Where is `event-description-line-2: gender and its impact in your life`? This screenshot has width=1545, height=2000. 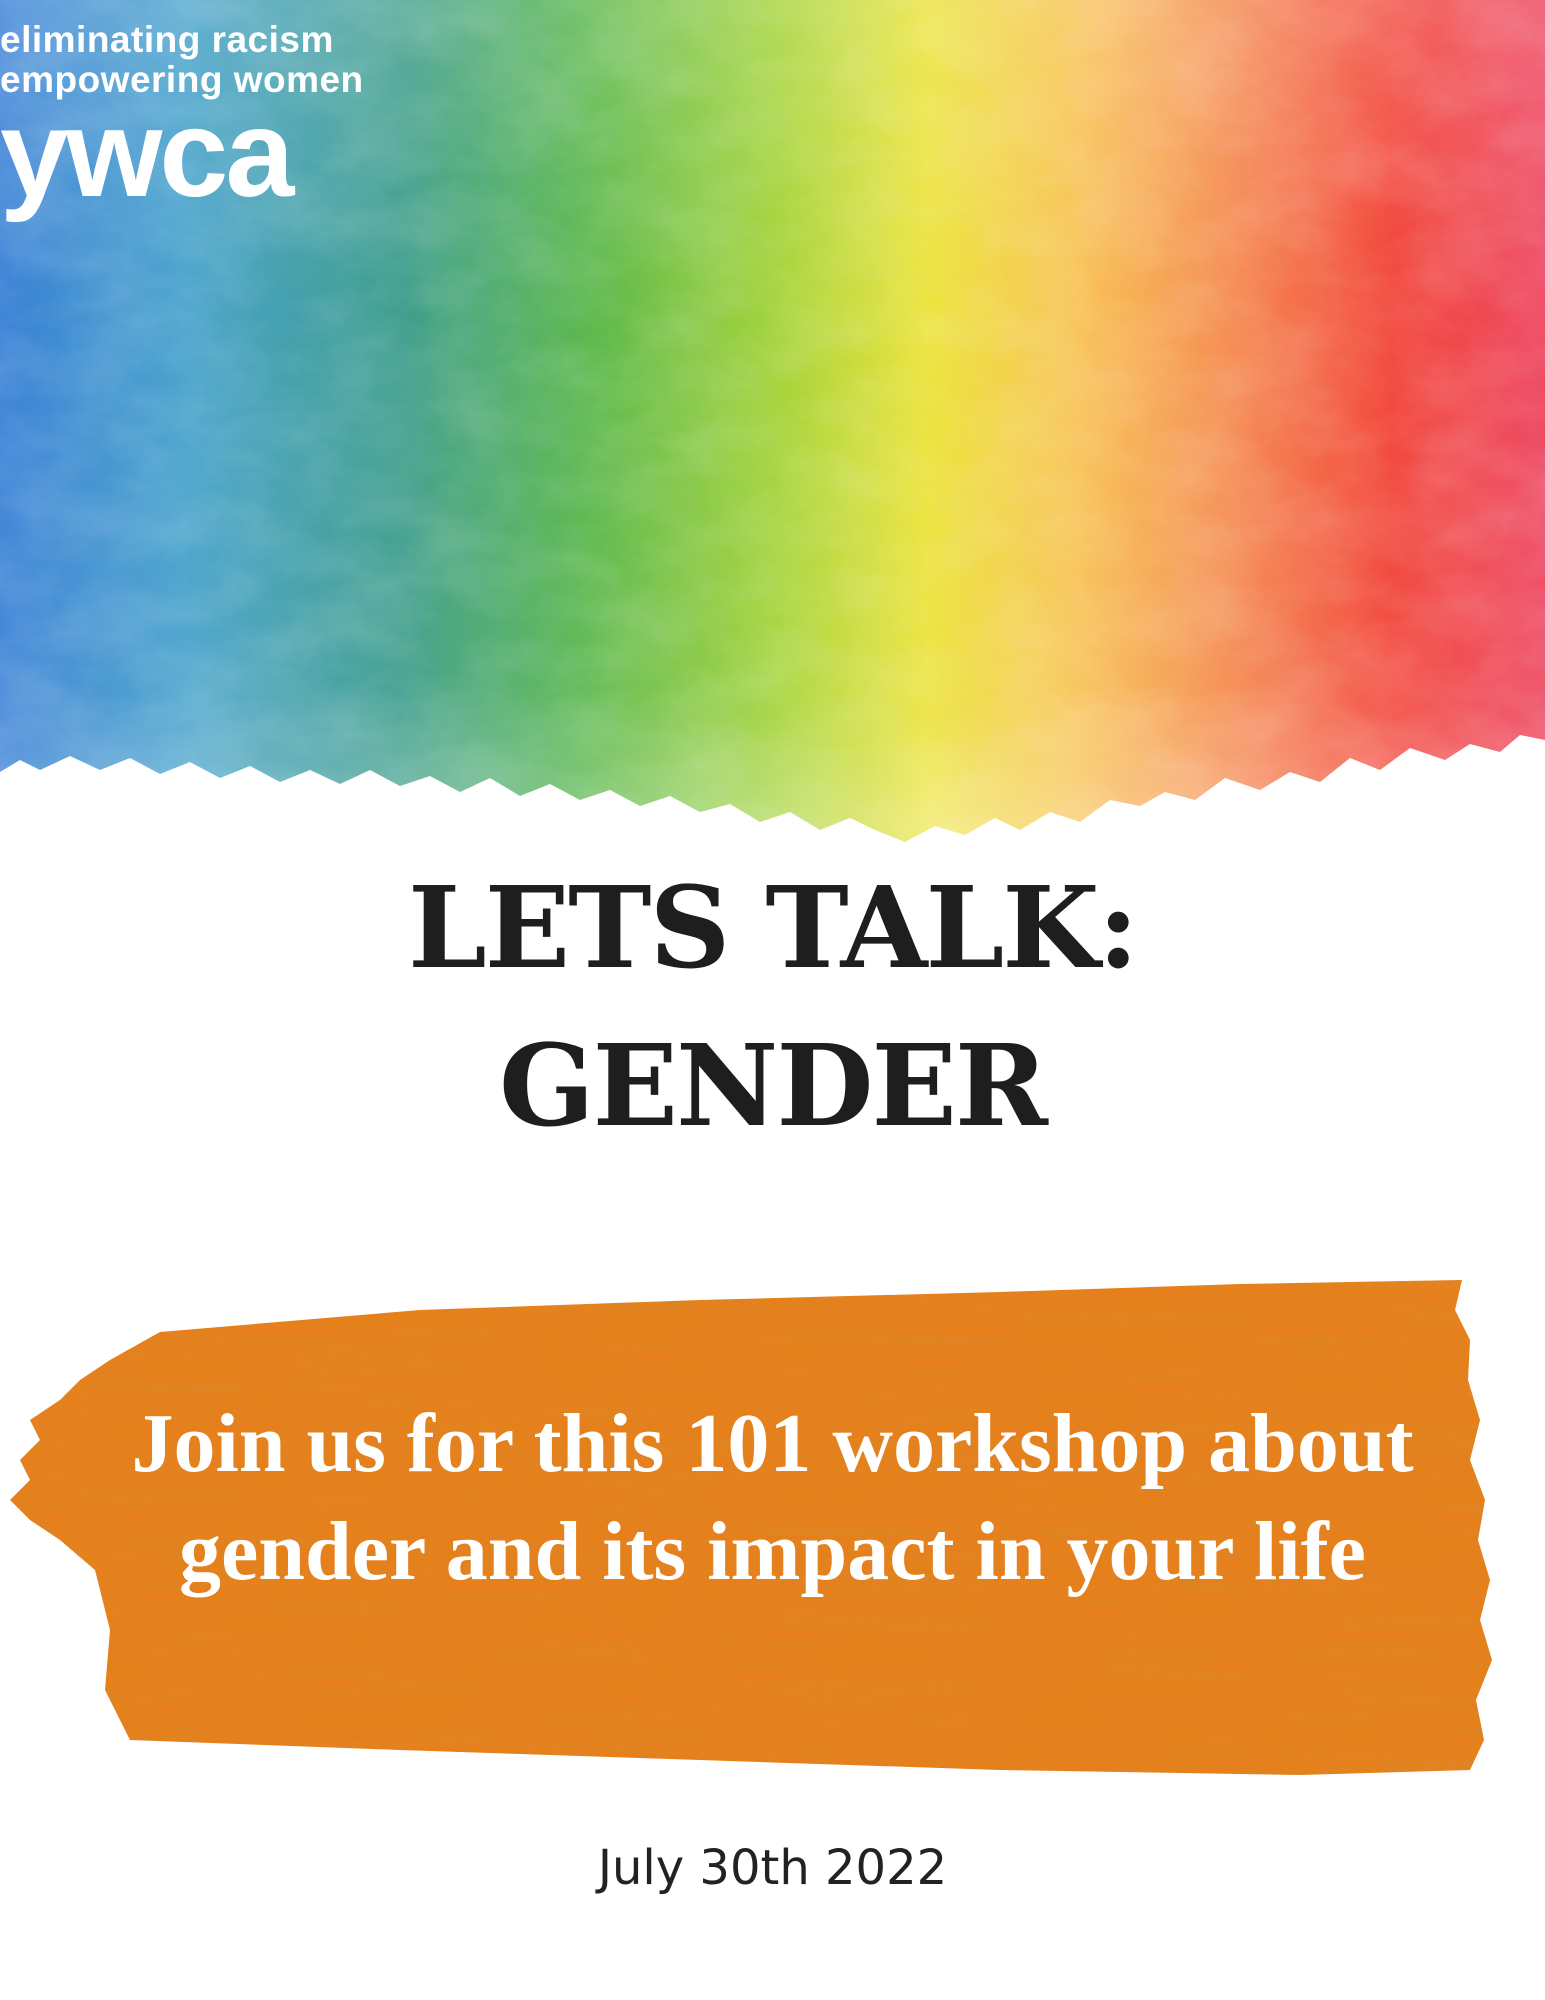
event-description-line-2: gender and its impact in your life is located at coordinates (772, 1551).